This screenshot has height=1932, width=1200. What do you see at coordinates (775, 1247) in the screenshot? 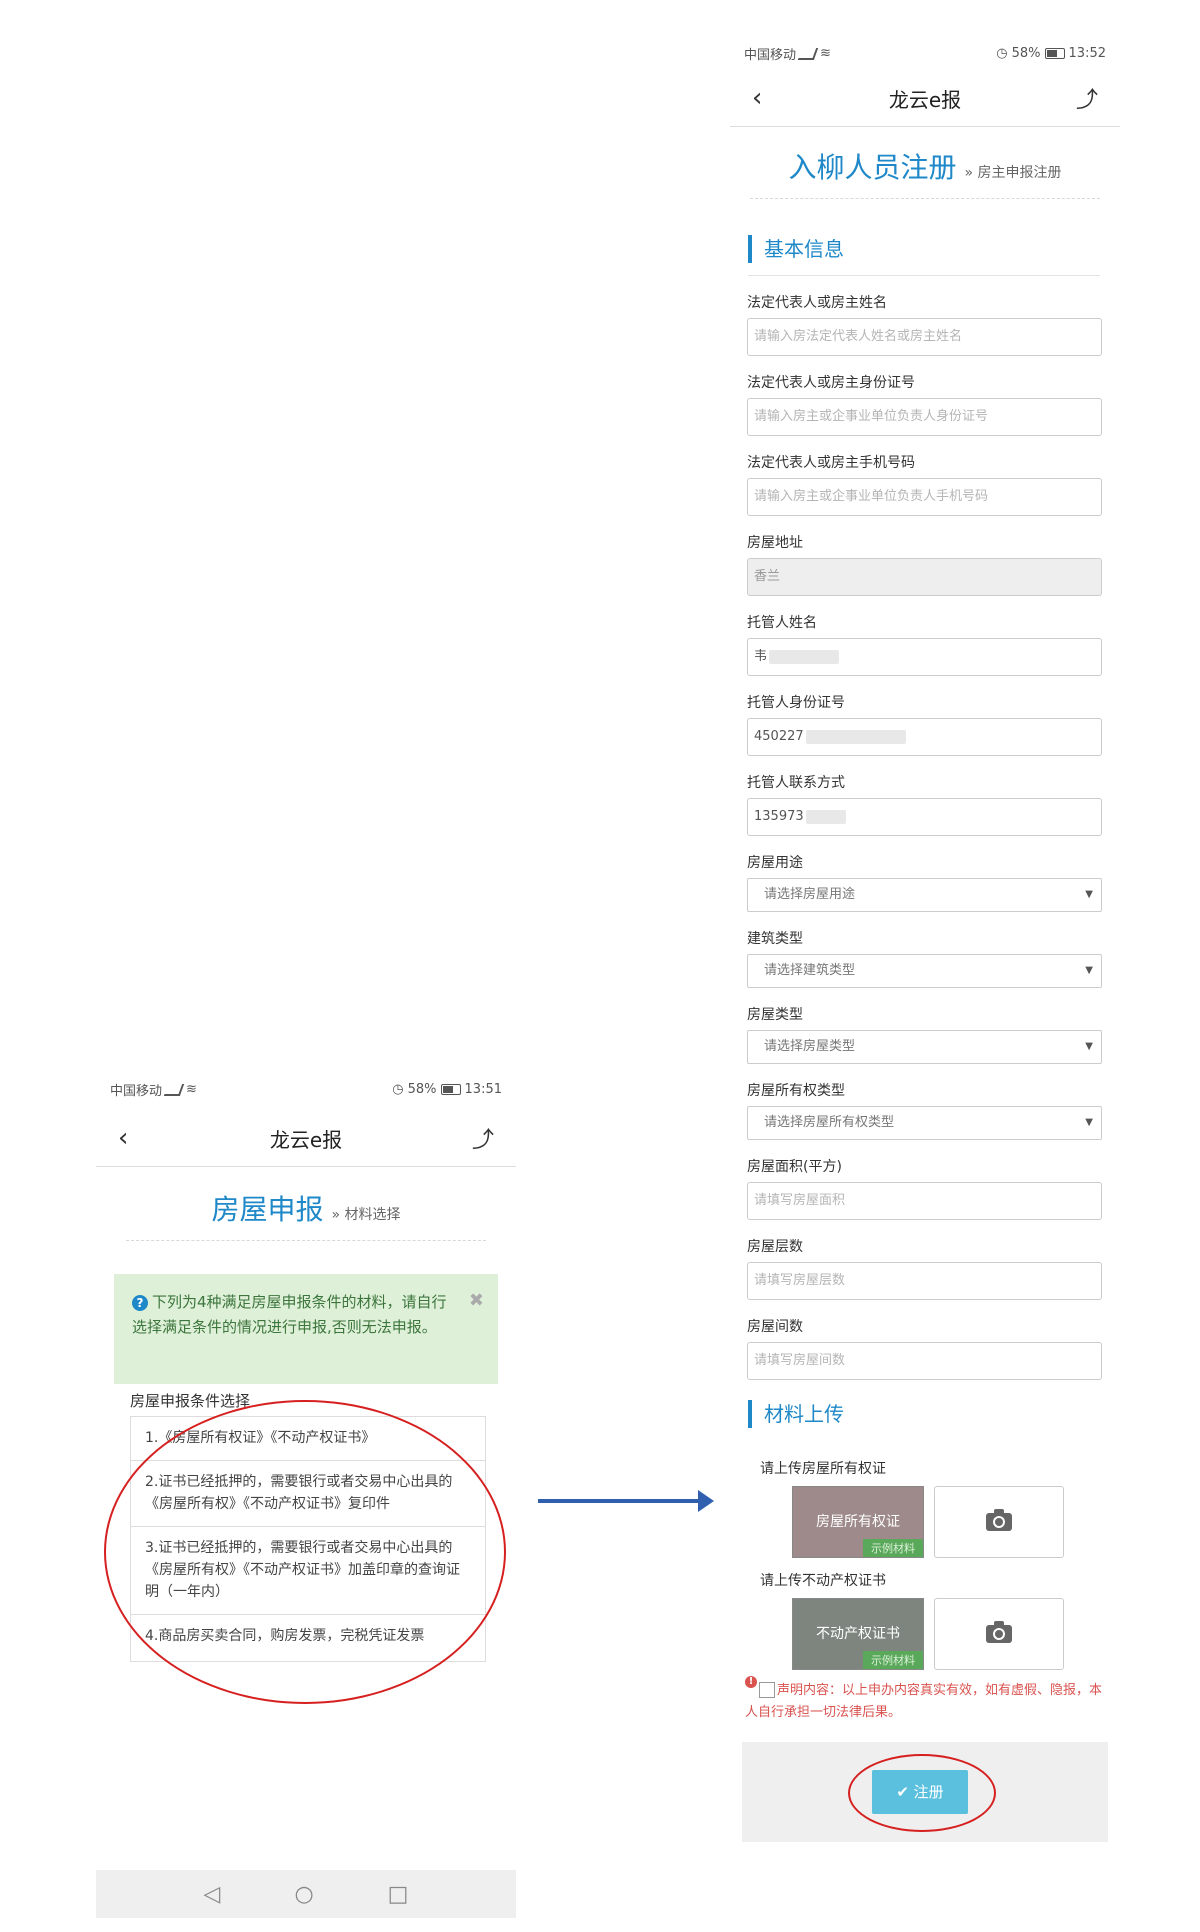
I see `field-label-floors: 房屋层数` at bounding box center [775, 1247].